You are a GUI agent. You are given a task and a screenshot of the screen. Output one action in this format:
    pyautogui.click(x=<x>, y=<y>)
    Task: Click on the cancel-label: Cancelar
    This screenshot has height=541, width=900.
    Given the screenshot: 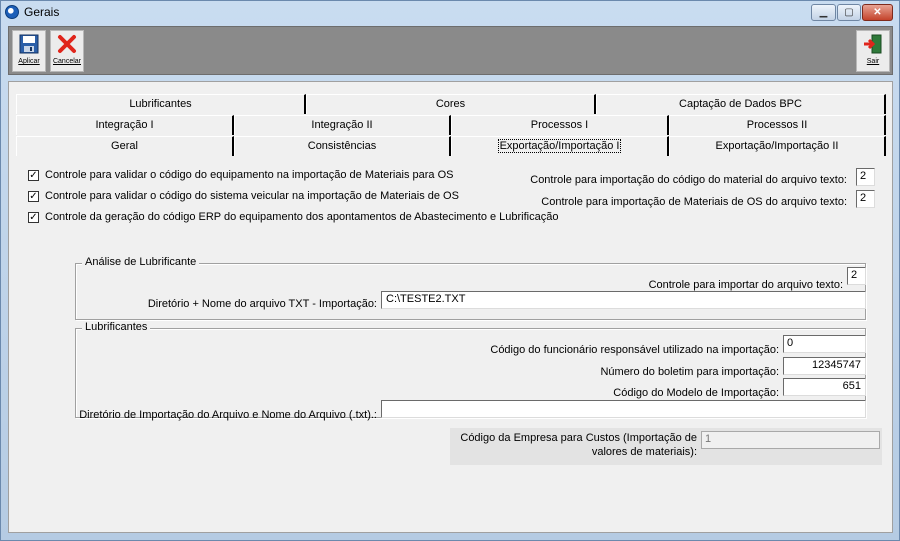 What is the action you would take?
    pyautogui.click(x=66, y=61)
    